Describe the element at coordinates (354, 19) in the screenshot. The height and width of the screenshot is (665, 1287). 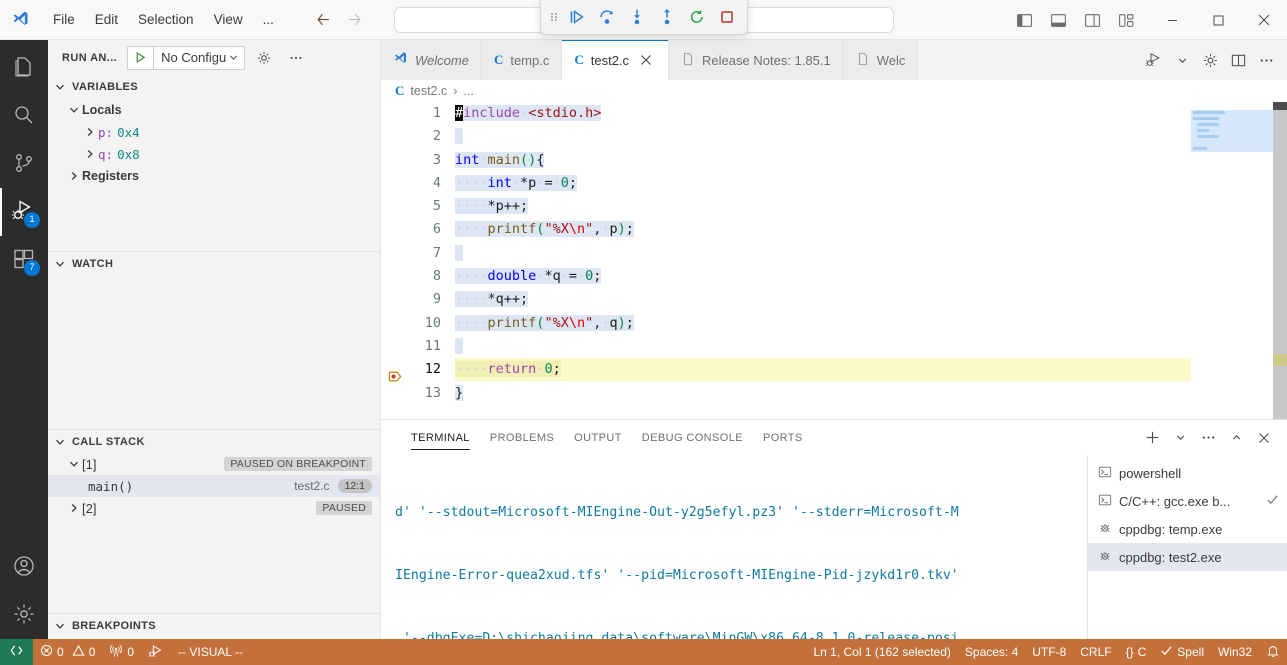
I see `arrow-right-icon` at that location.